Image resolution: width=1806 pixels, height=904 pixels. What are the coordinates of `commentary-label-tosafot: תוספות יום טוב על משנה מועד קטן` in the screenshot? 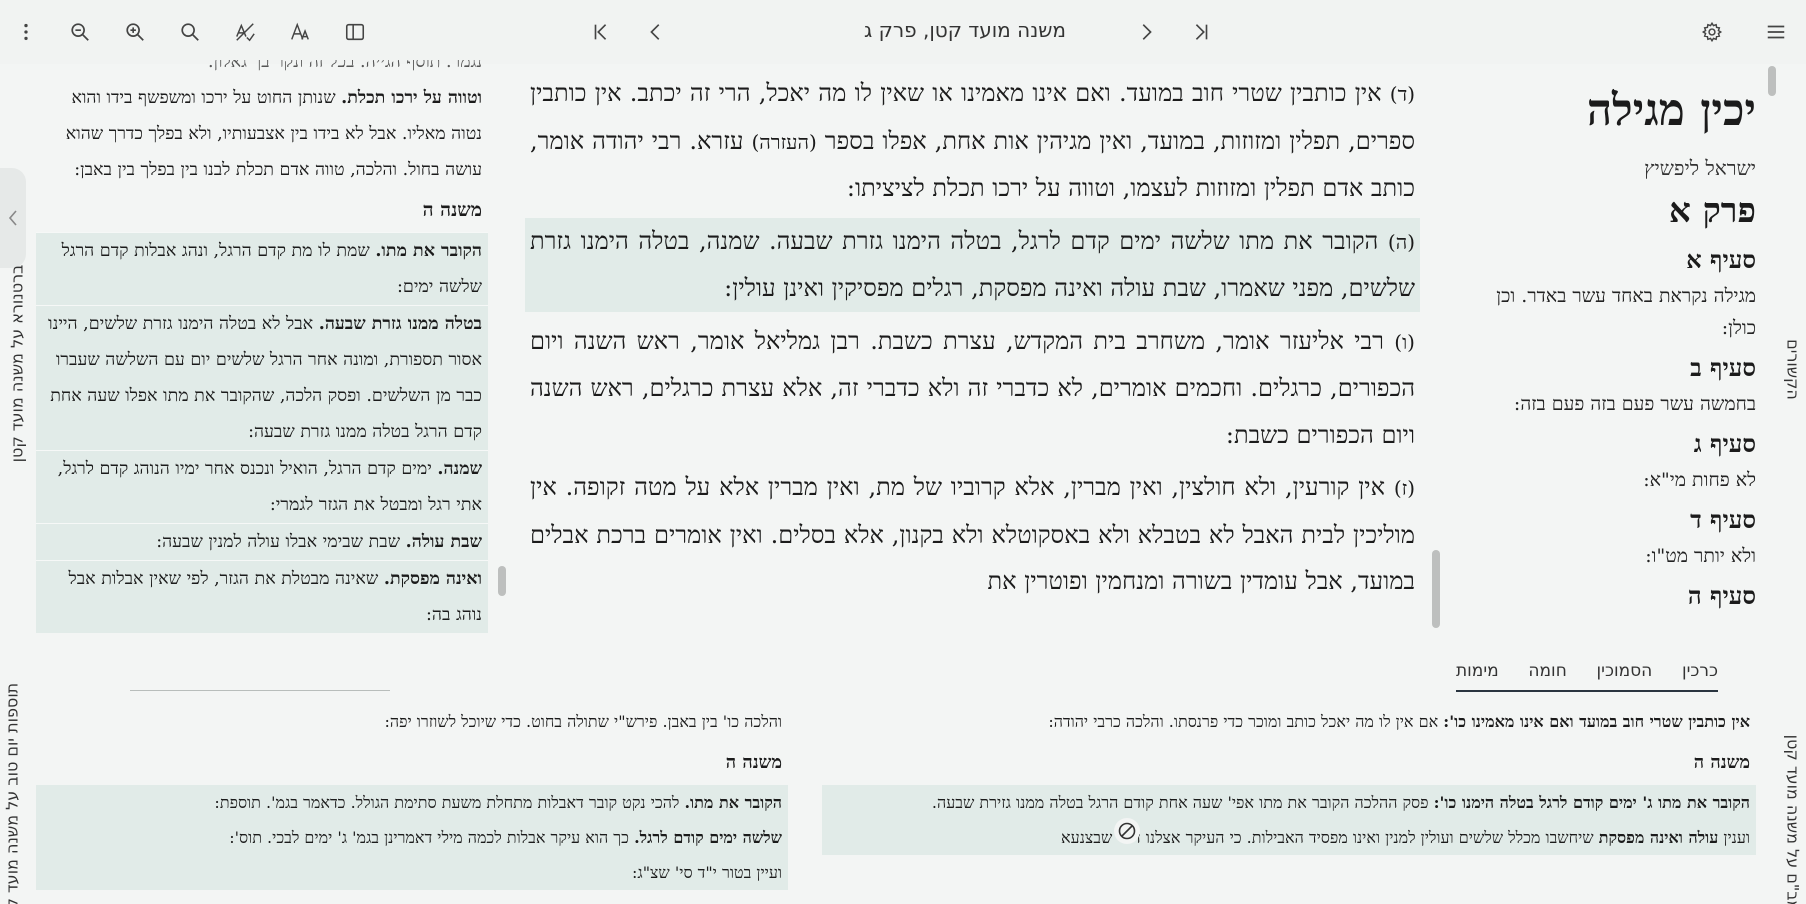 It's located at (12, 789).